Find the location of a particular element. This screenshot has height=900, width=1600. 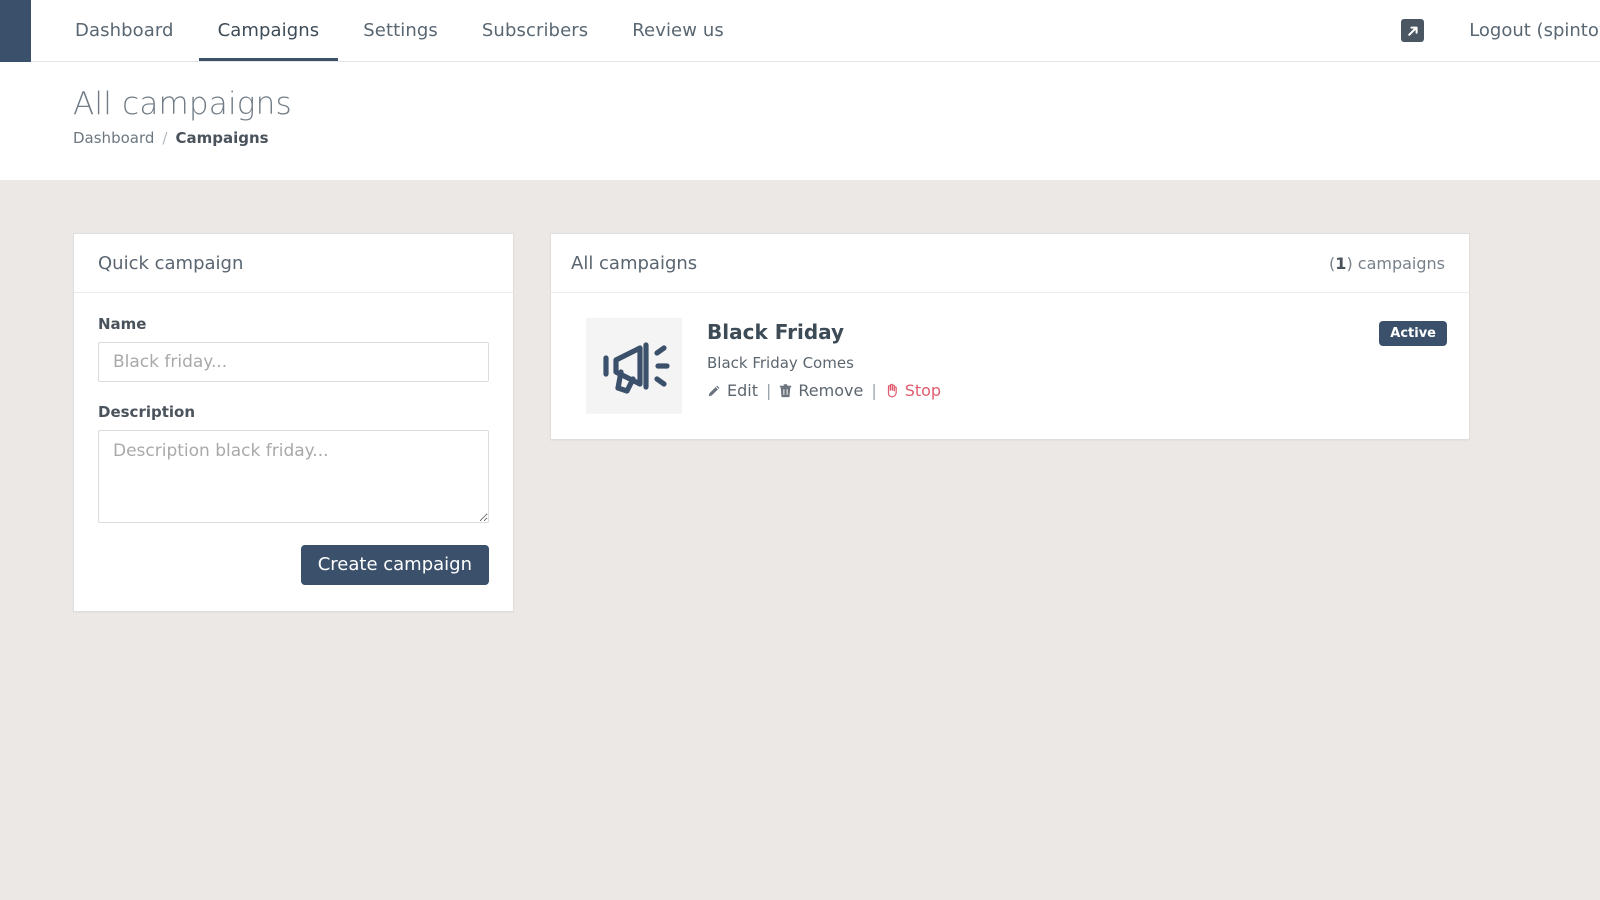

name-field-label: Name is located at coordinates (122, 324).